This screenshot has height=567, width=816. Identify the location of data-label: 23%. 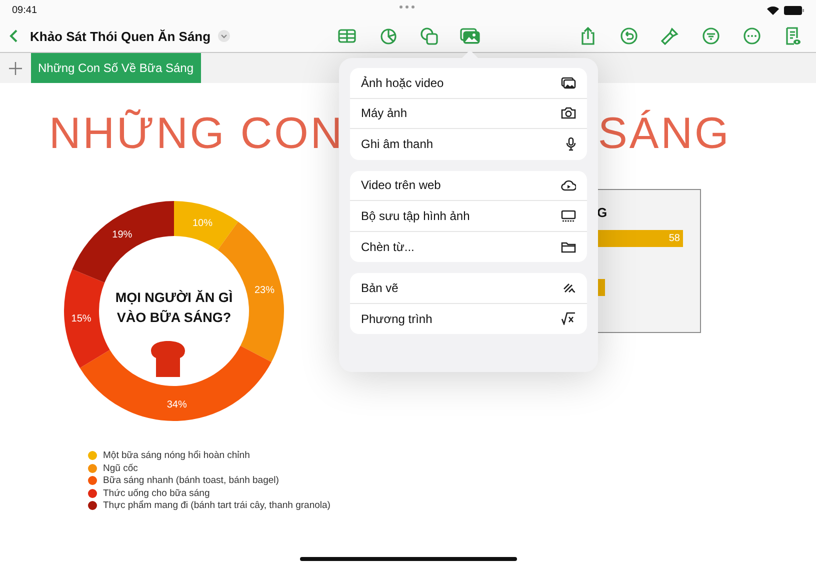
(264, 290).